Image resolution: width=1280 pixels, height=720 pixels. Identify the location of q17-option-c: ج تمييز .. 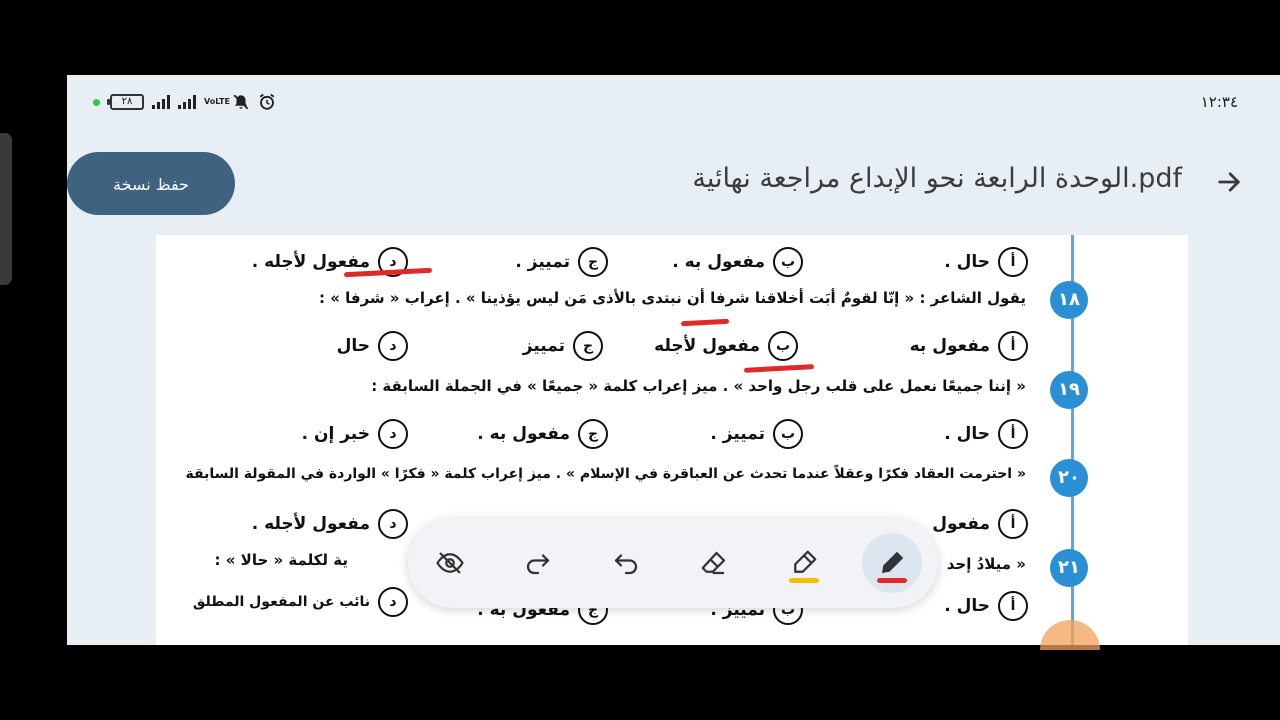
(561, 262).